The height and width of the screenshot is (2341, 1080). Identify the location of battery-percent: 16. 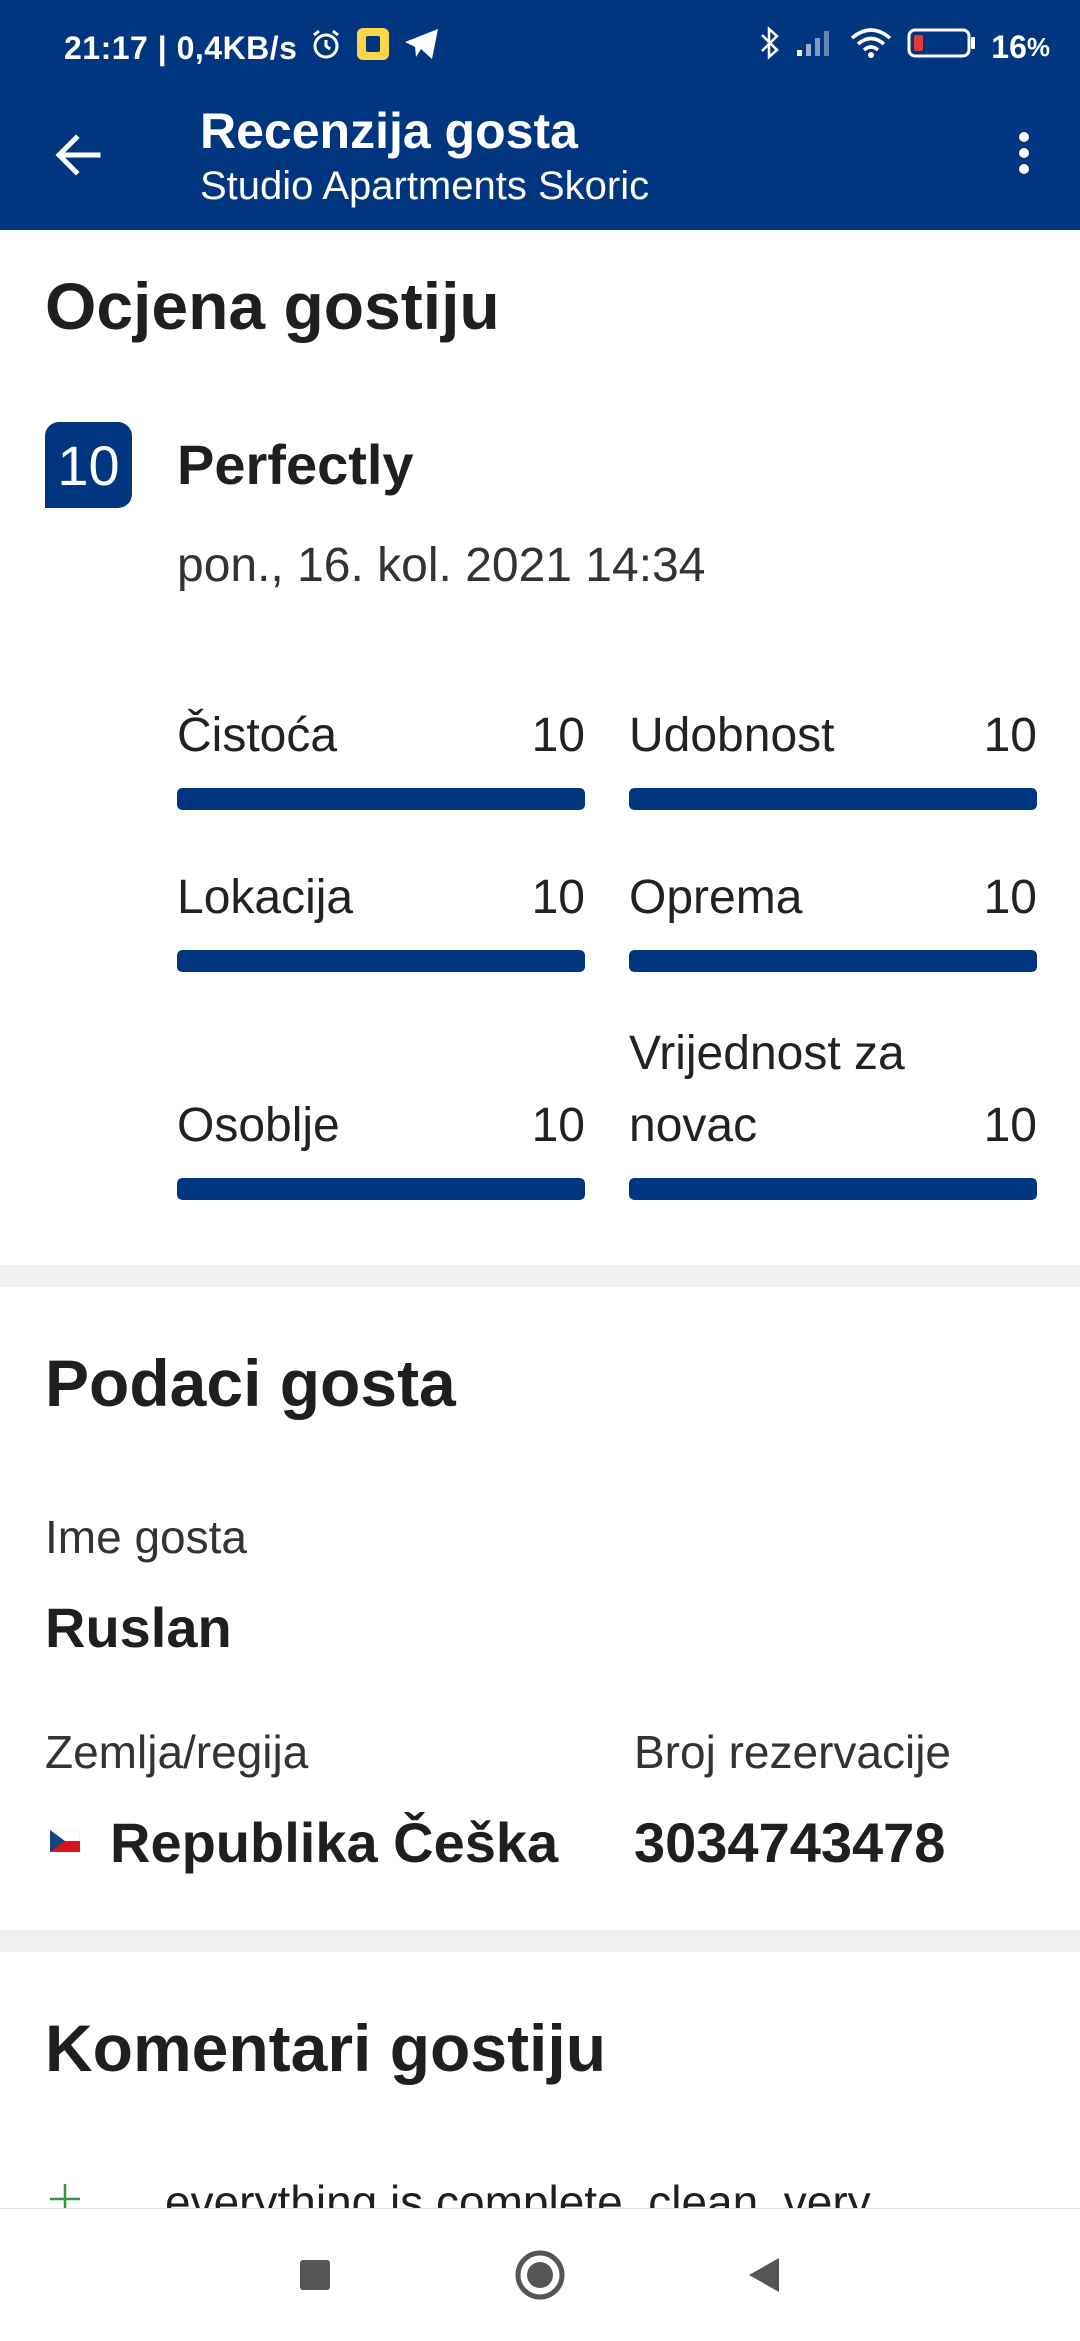
(1009, 46).